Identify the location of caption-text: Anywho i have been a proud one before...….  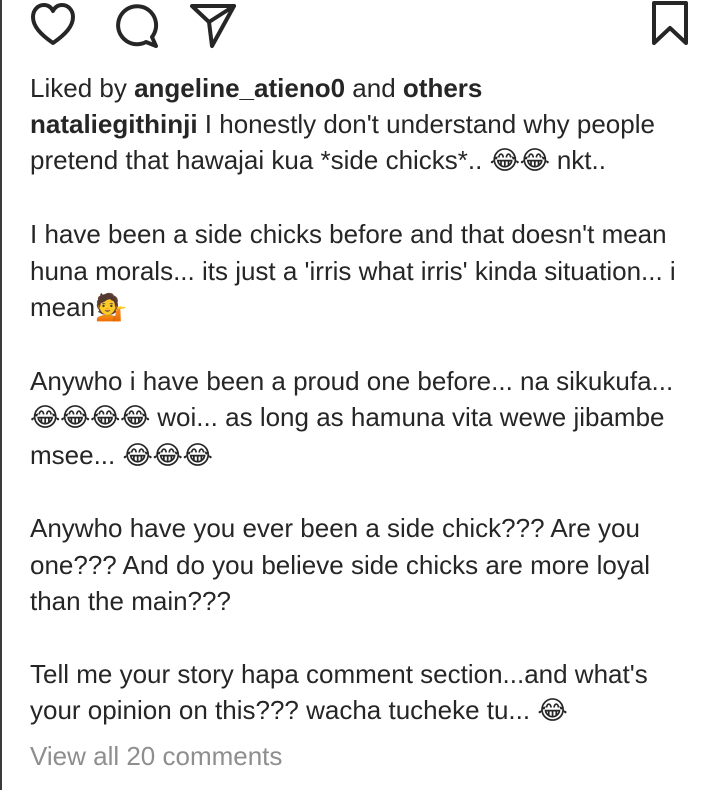
(352, 380).